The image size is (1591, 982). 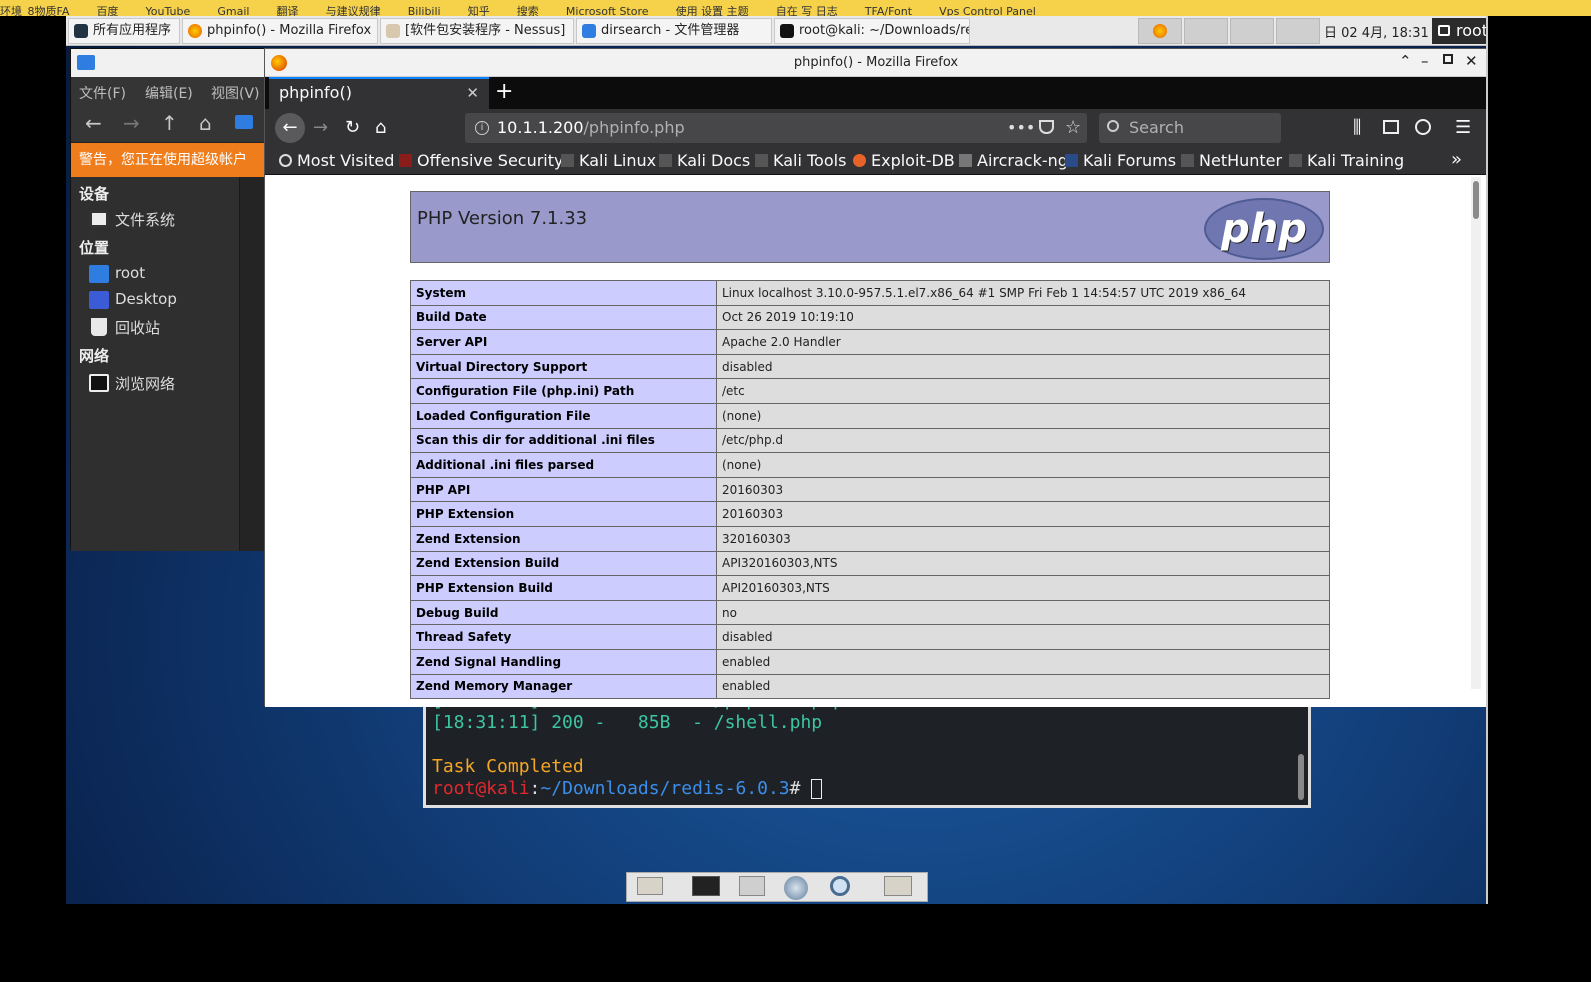 What do you see at coordinates (288, 11) in the screenshot?
I see `host-bookmark: 翻译` at bounding box center [288, 11].